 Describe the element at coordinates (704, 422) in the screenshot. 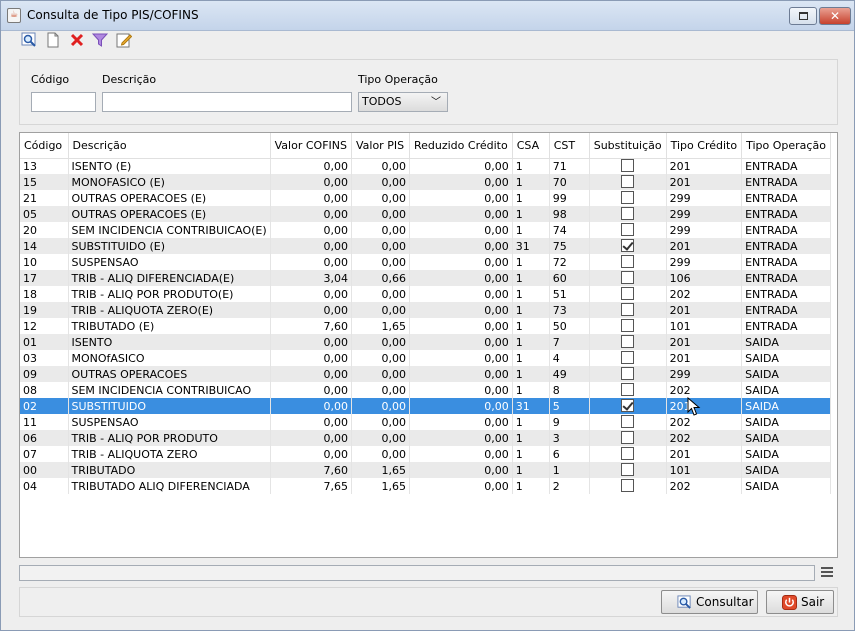

I see `table-cell: 202` at that location.